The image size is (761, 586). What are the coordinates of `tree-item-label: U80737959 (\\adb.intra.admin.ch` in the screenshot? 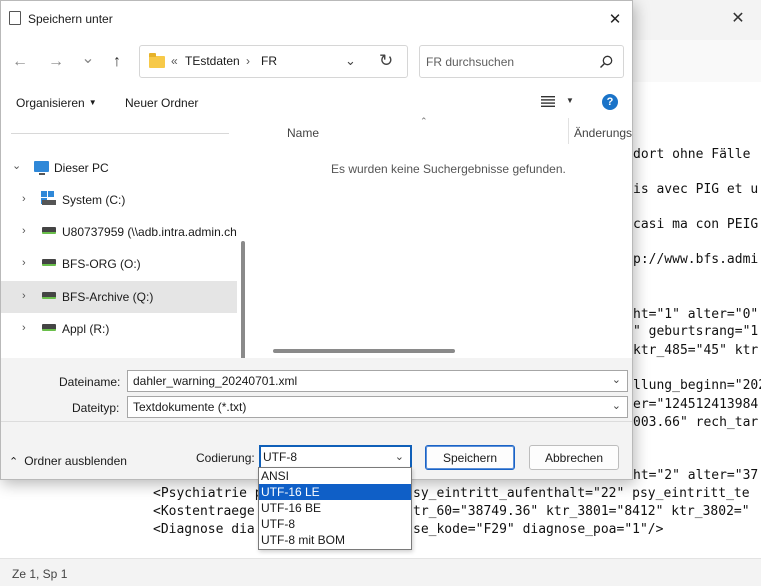 It's located at (149, 232).